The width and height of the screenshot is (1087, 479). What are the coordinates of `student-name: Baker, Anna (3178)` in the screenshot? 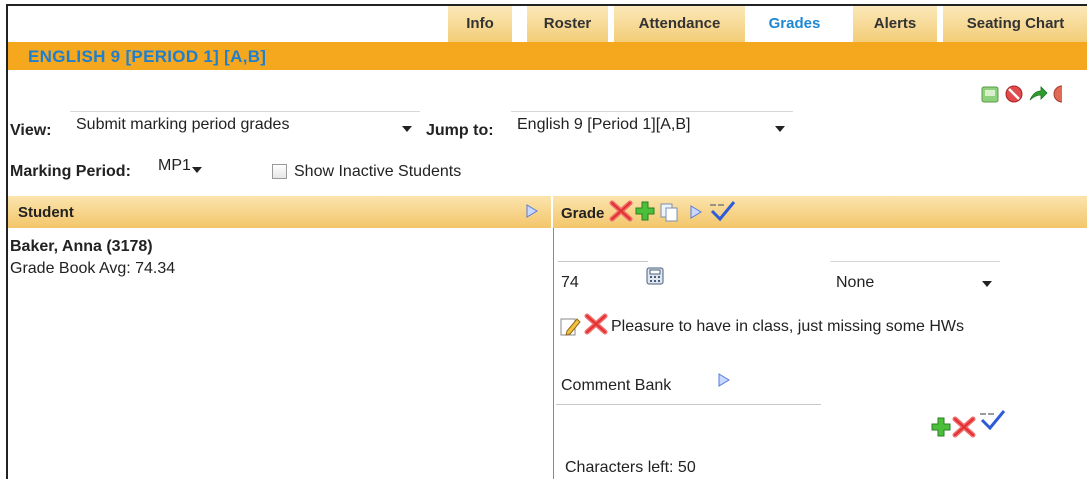 It's located at (81, 246).